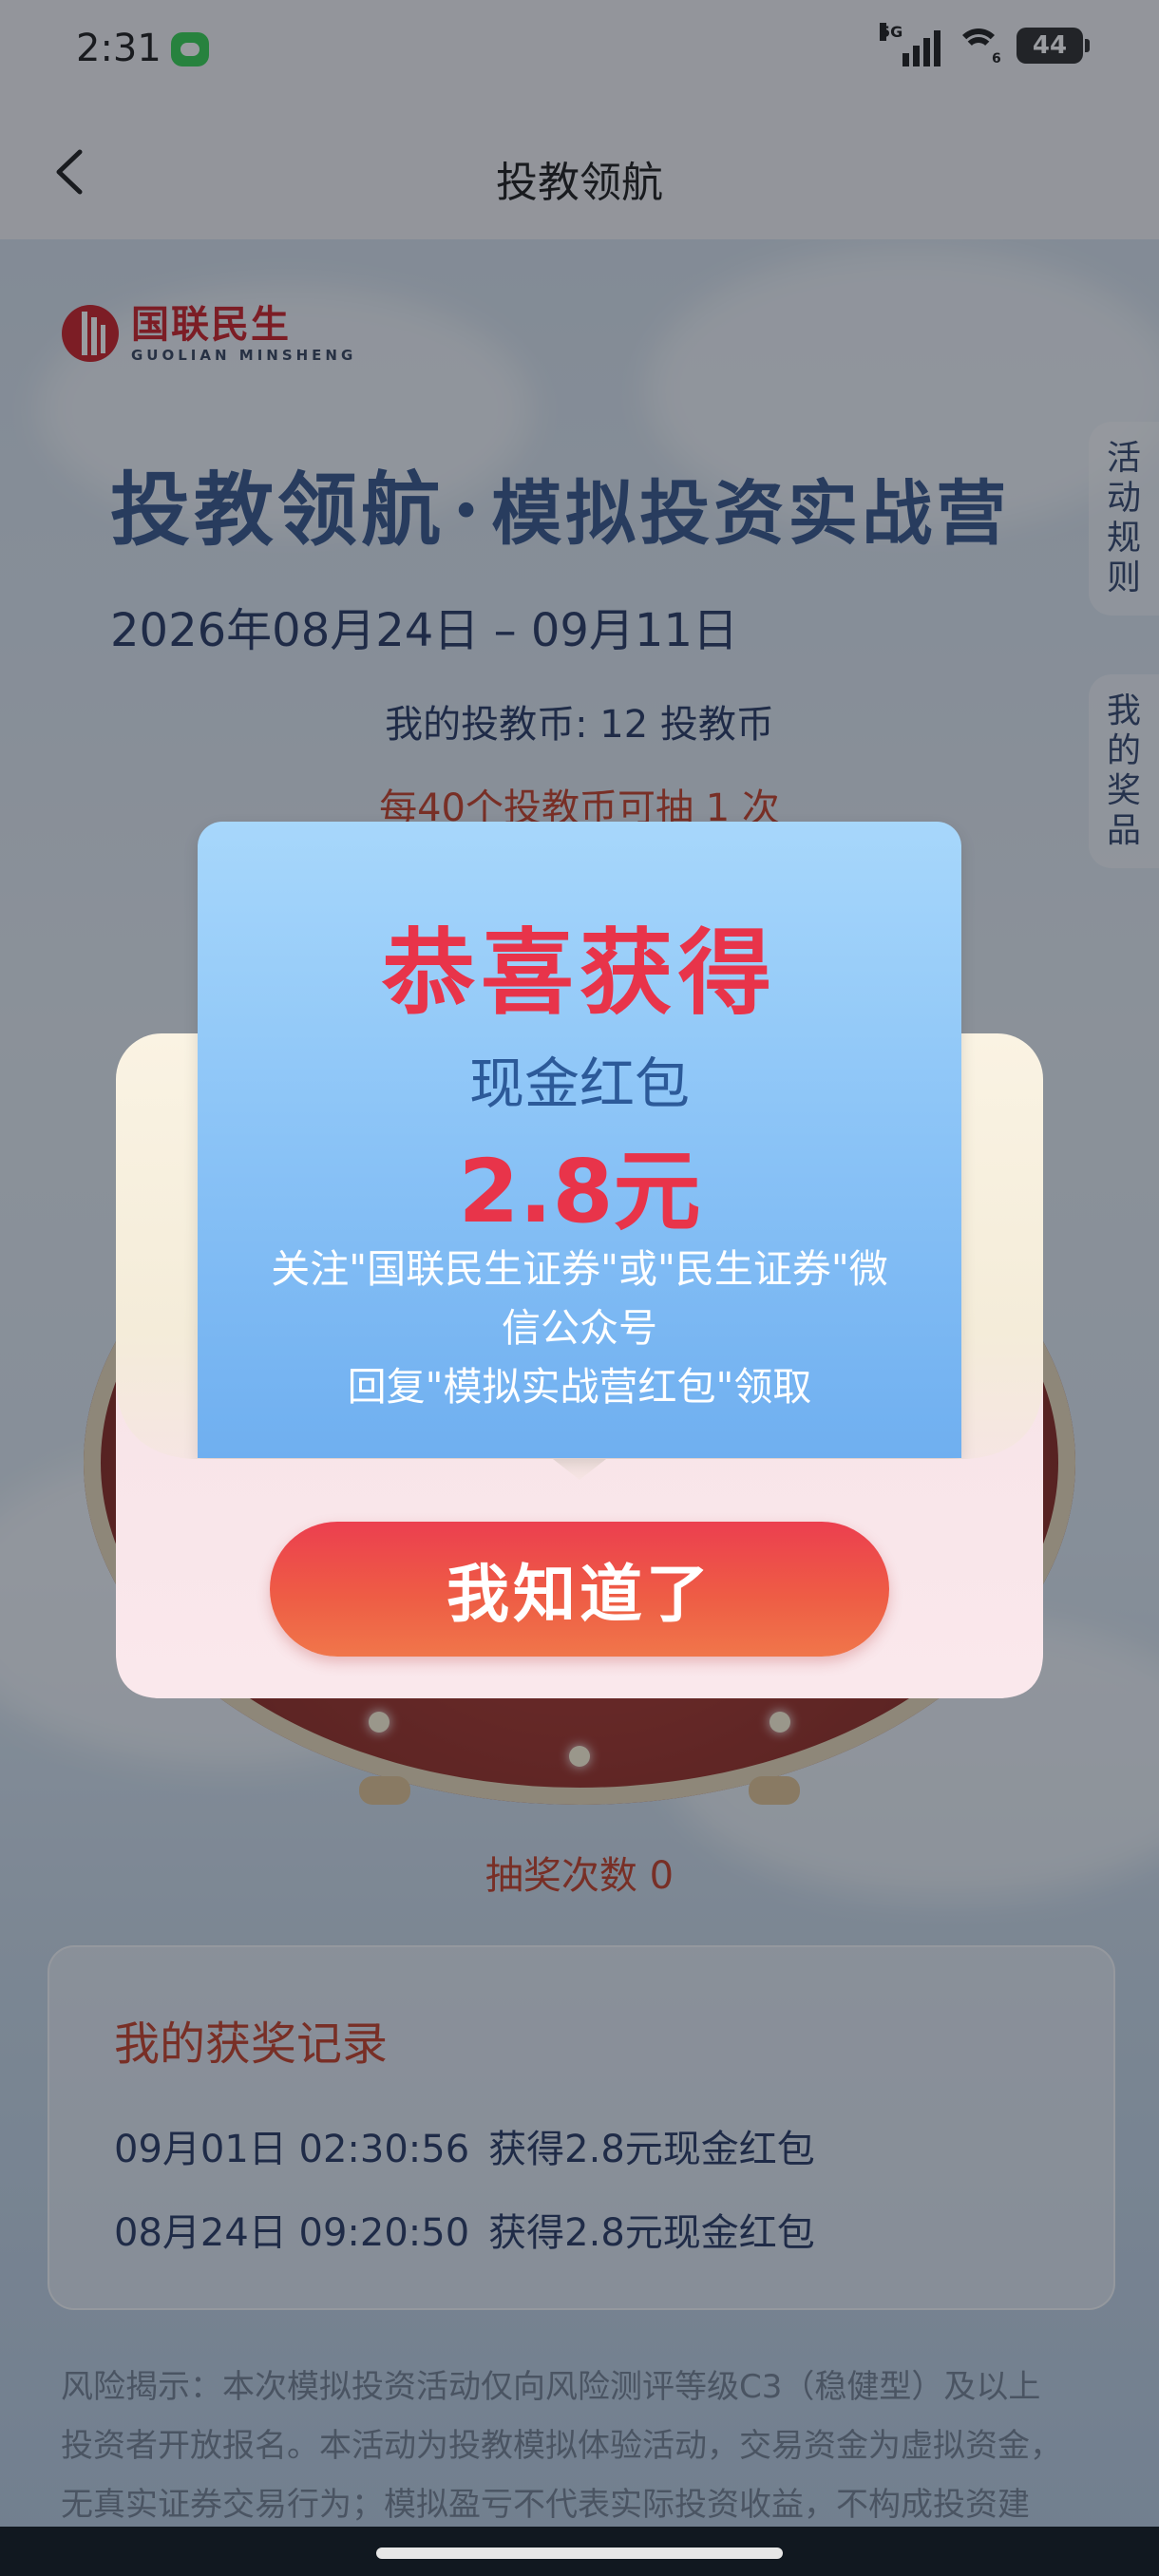  I want to click on claim-instructions: 关注"国联民生证券"或"民生证券"微 信公众号 回复"模拟实战营红包"领取, so click(579, 1328).